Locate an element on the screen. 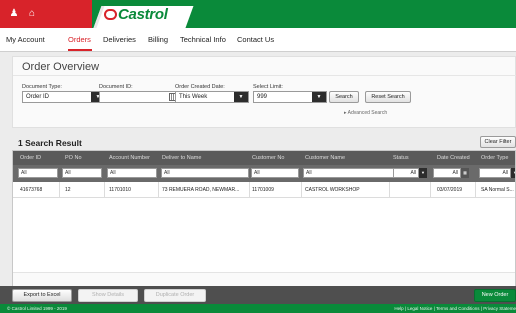 The height and width of the screenshot is (313, 516). order-created-date-label: Order Created Date: is located at coordinates (200, 87).